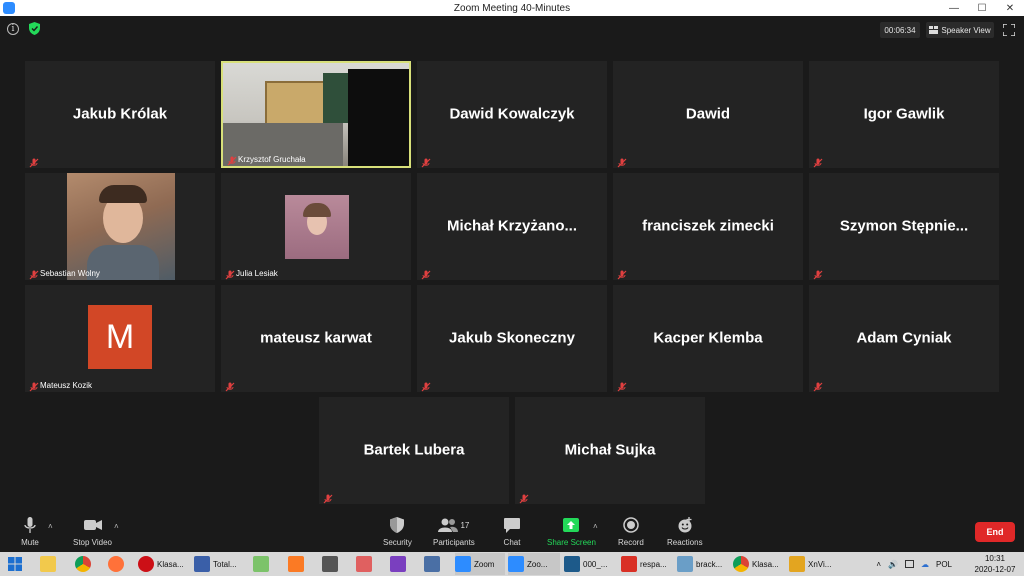 This screenshot has height=576, width=1024. I want to click on participant-label: Mateusz Kozik, so click(66, 385).